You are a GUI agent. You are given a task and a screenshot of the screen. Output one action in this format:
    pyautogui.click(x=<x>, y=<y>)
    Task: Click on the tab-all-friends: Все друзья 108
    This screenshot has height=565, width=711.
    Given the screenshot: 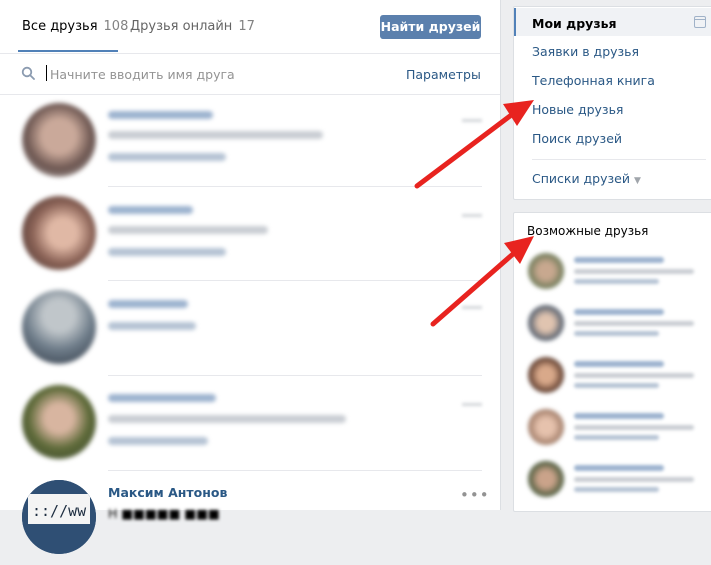 What is the action you would take?
    pyautogui.click(x=75, y=26)
    